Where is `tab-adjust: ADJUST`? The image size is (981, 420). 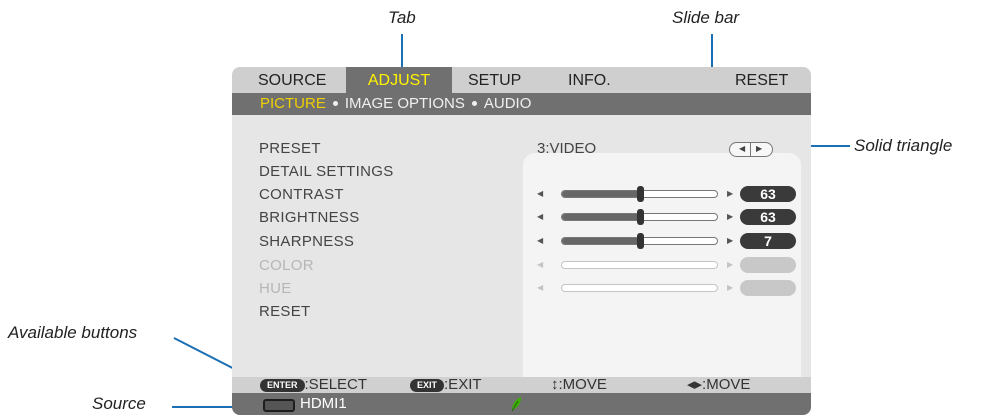 tab-adjust: ADJUST is located at coordinates (399, 80).